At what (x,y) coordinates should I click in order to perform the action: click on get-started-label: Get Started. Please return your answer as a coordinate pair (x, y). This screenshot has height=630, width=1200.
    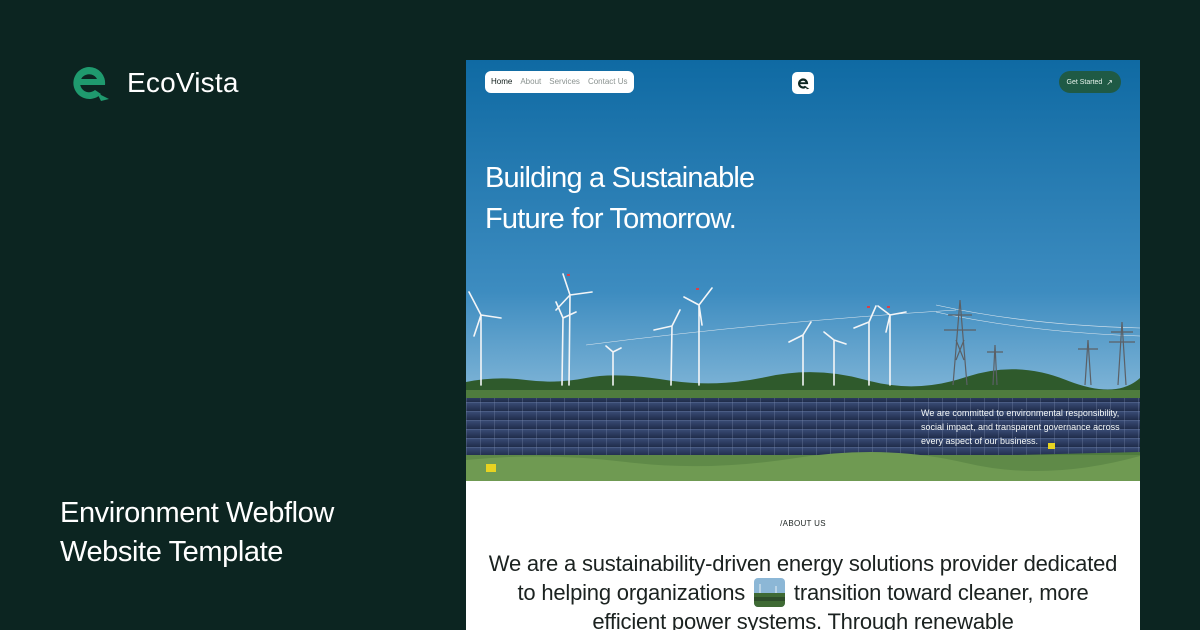
    Looking at the image, I should click on (1084, 82).